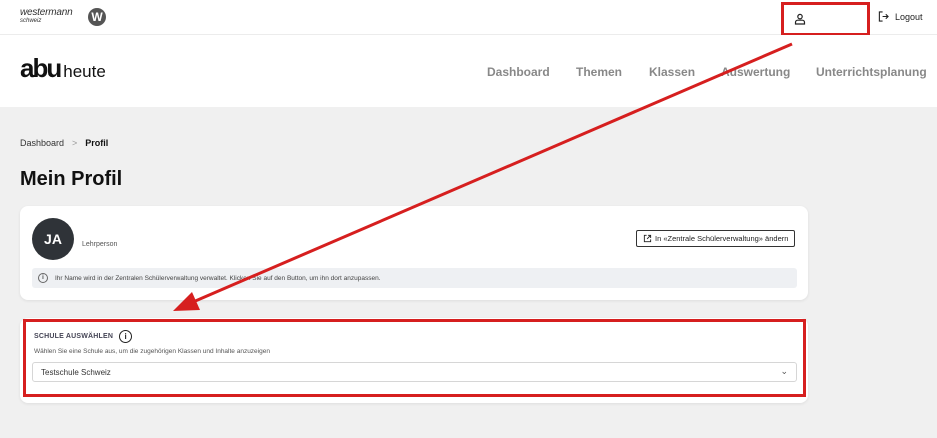  Describe the element at coordinates (518, 72) in the screenshot. I see `nav-dashboard: Dashboard` at that location.